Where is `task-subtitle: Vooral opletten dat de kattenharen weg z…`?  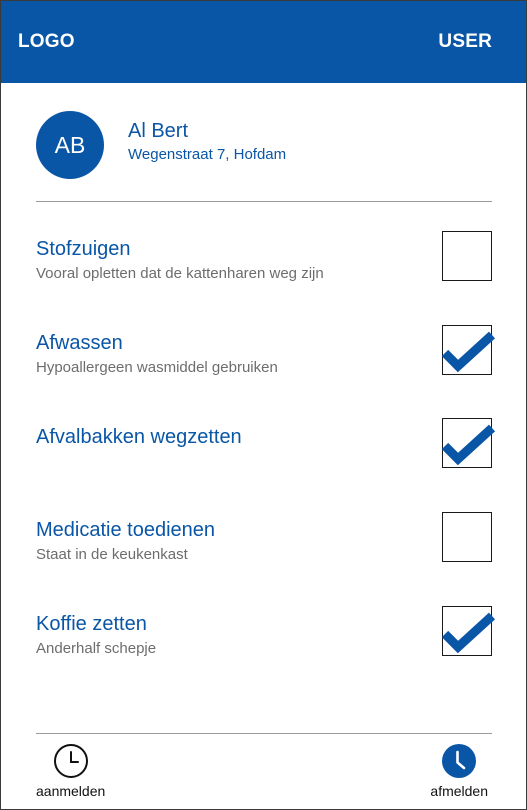
task-subtitle: Vooral opletten dat de kattenharen weg z… is located at coordinates (180, 273).